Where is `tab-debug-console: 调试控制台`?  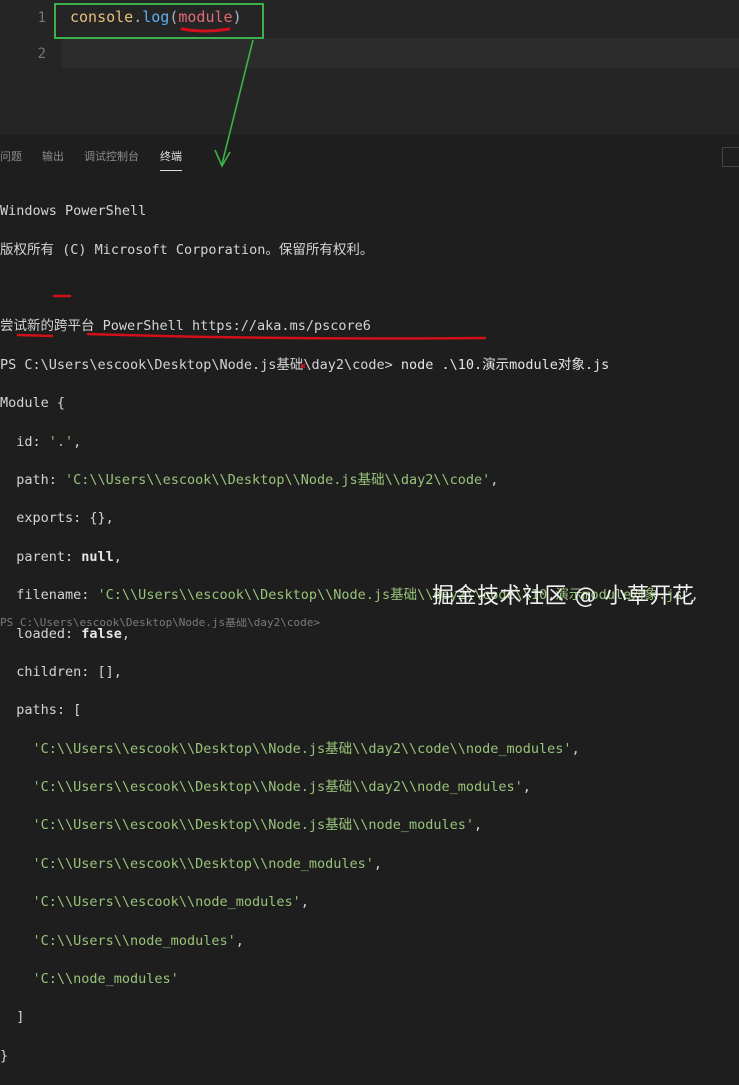 tab-debug-console: 调试控制台 is located at coordinates (111, 160).